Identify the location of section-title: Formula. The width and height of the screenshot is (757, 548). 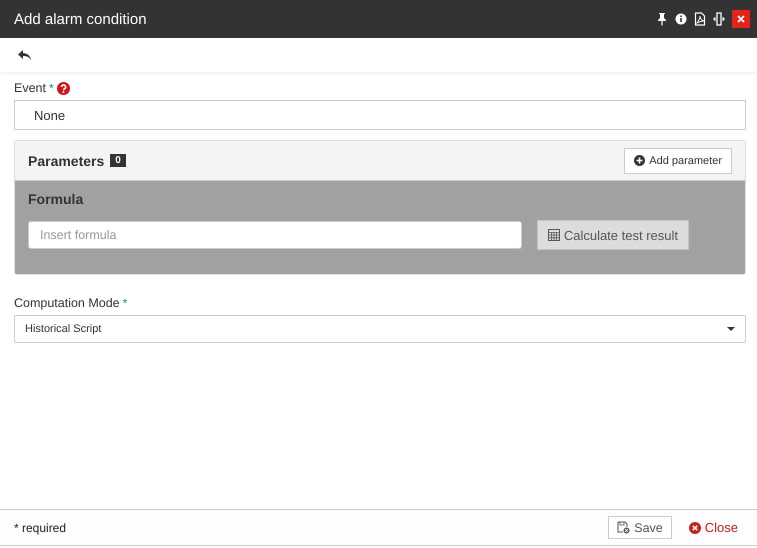
(56, 200).